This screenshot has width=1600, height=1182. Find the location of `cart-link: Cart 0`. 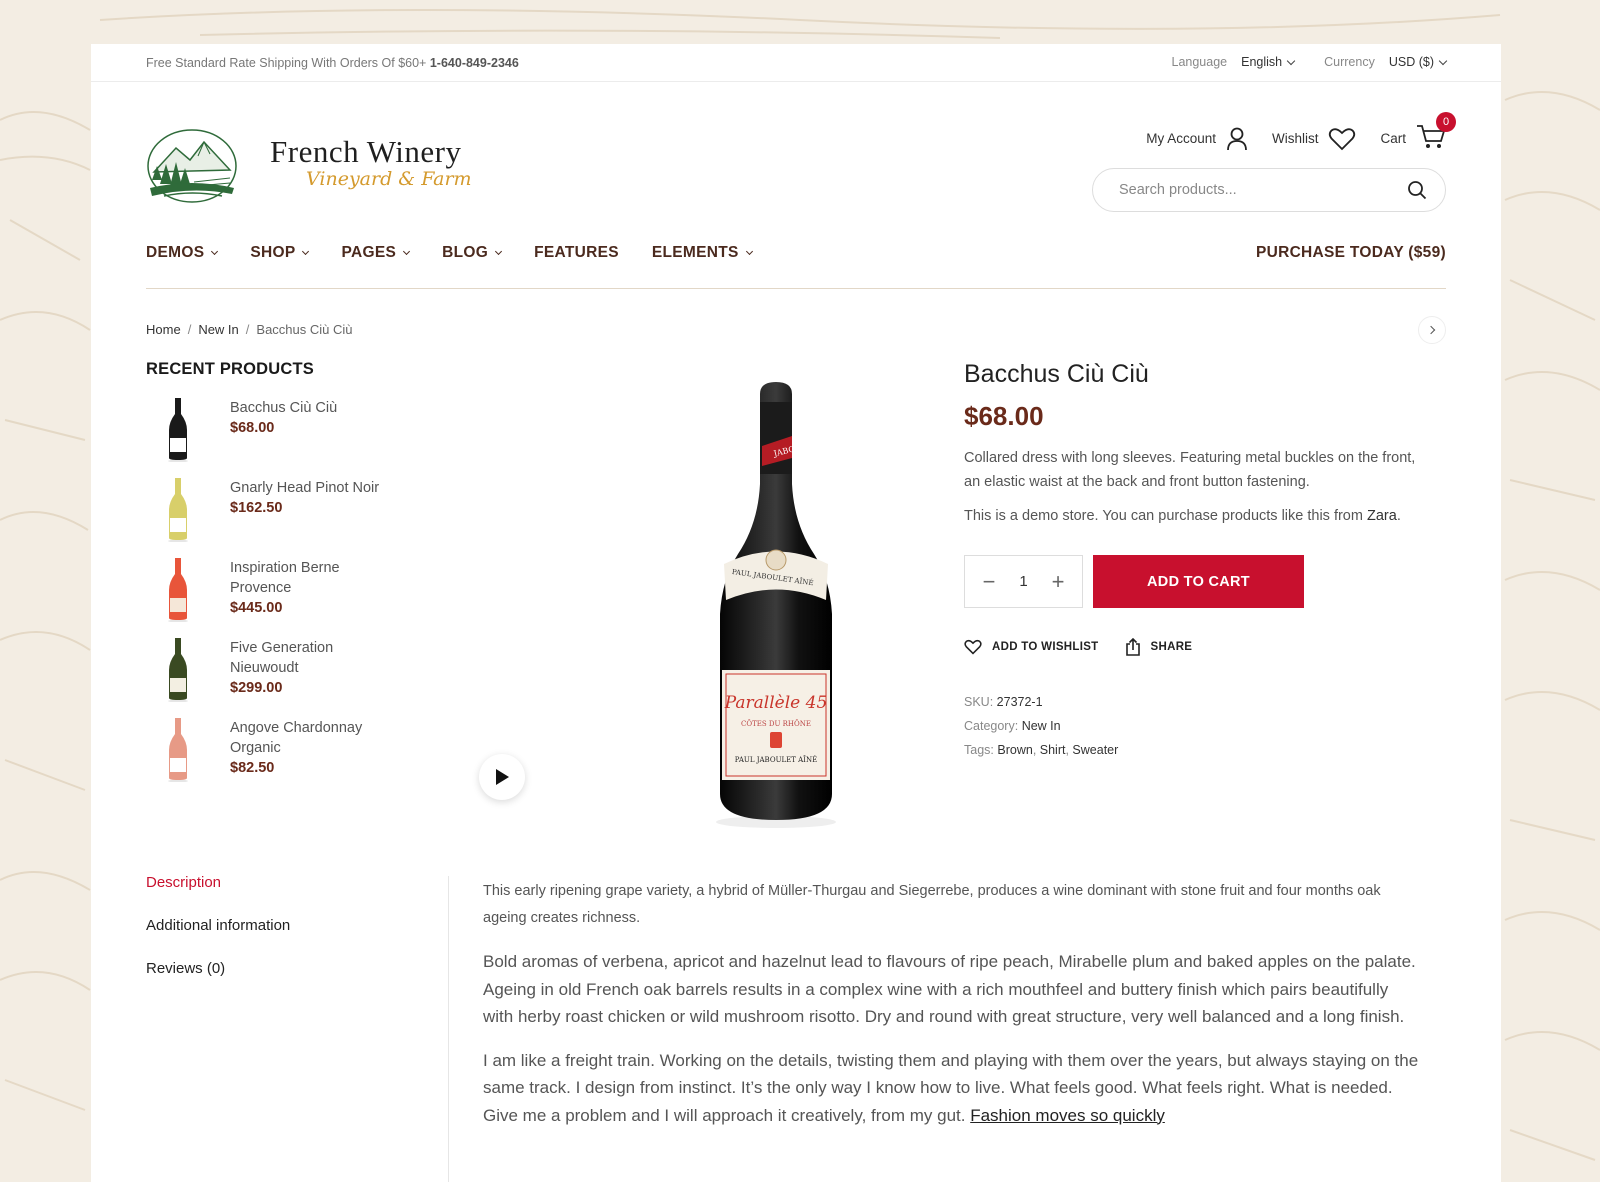

cart-link: Cart 0 is located at coordinates (1418, 132).